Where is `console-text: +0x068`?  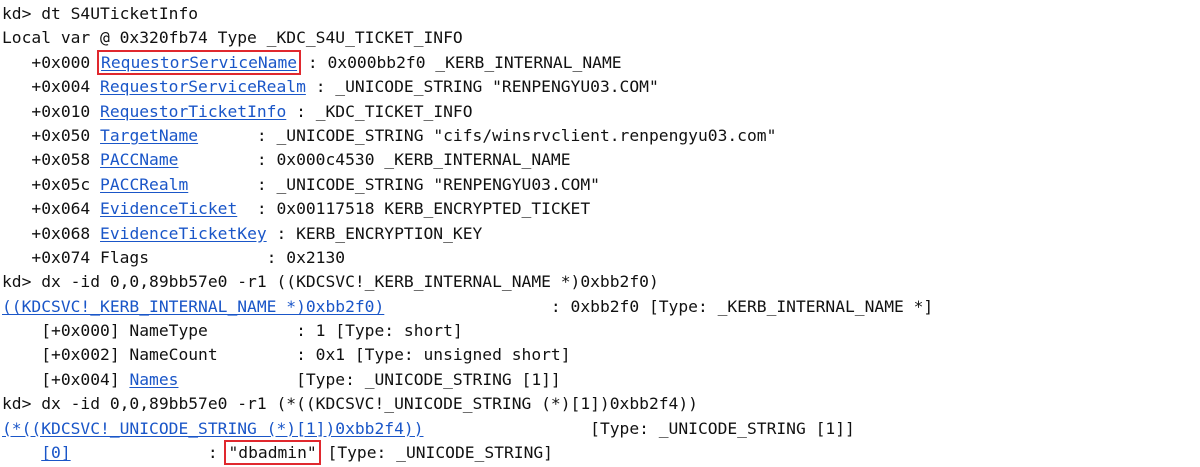
console-text: +0x068 is located at coordinates (51, 233).